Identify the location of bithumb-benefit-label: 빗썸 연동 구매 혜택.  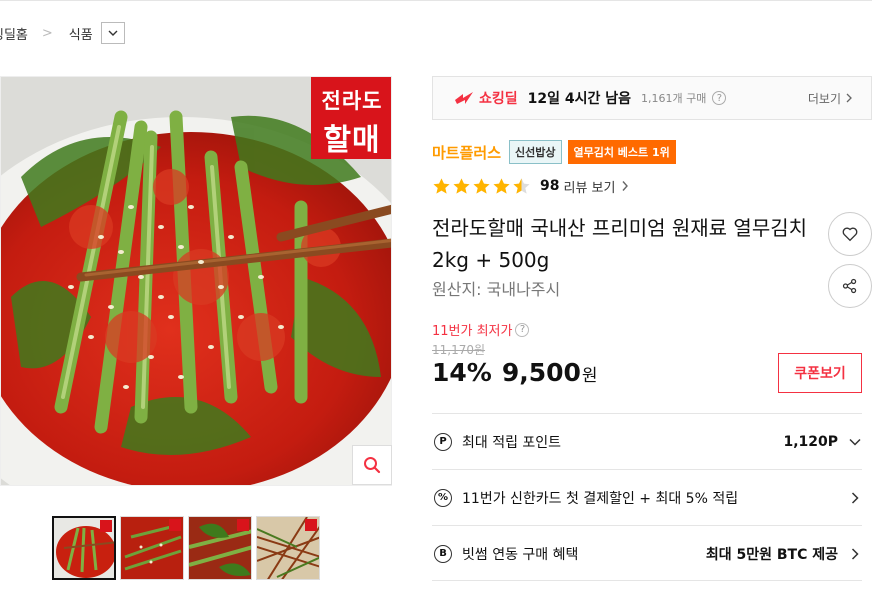
(520, 554).